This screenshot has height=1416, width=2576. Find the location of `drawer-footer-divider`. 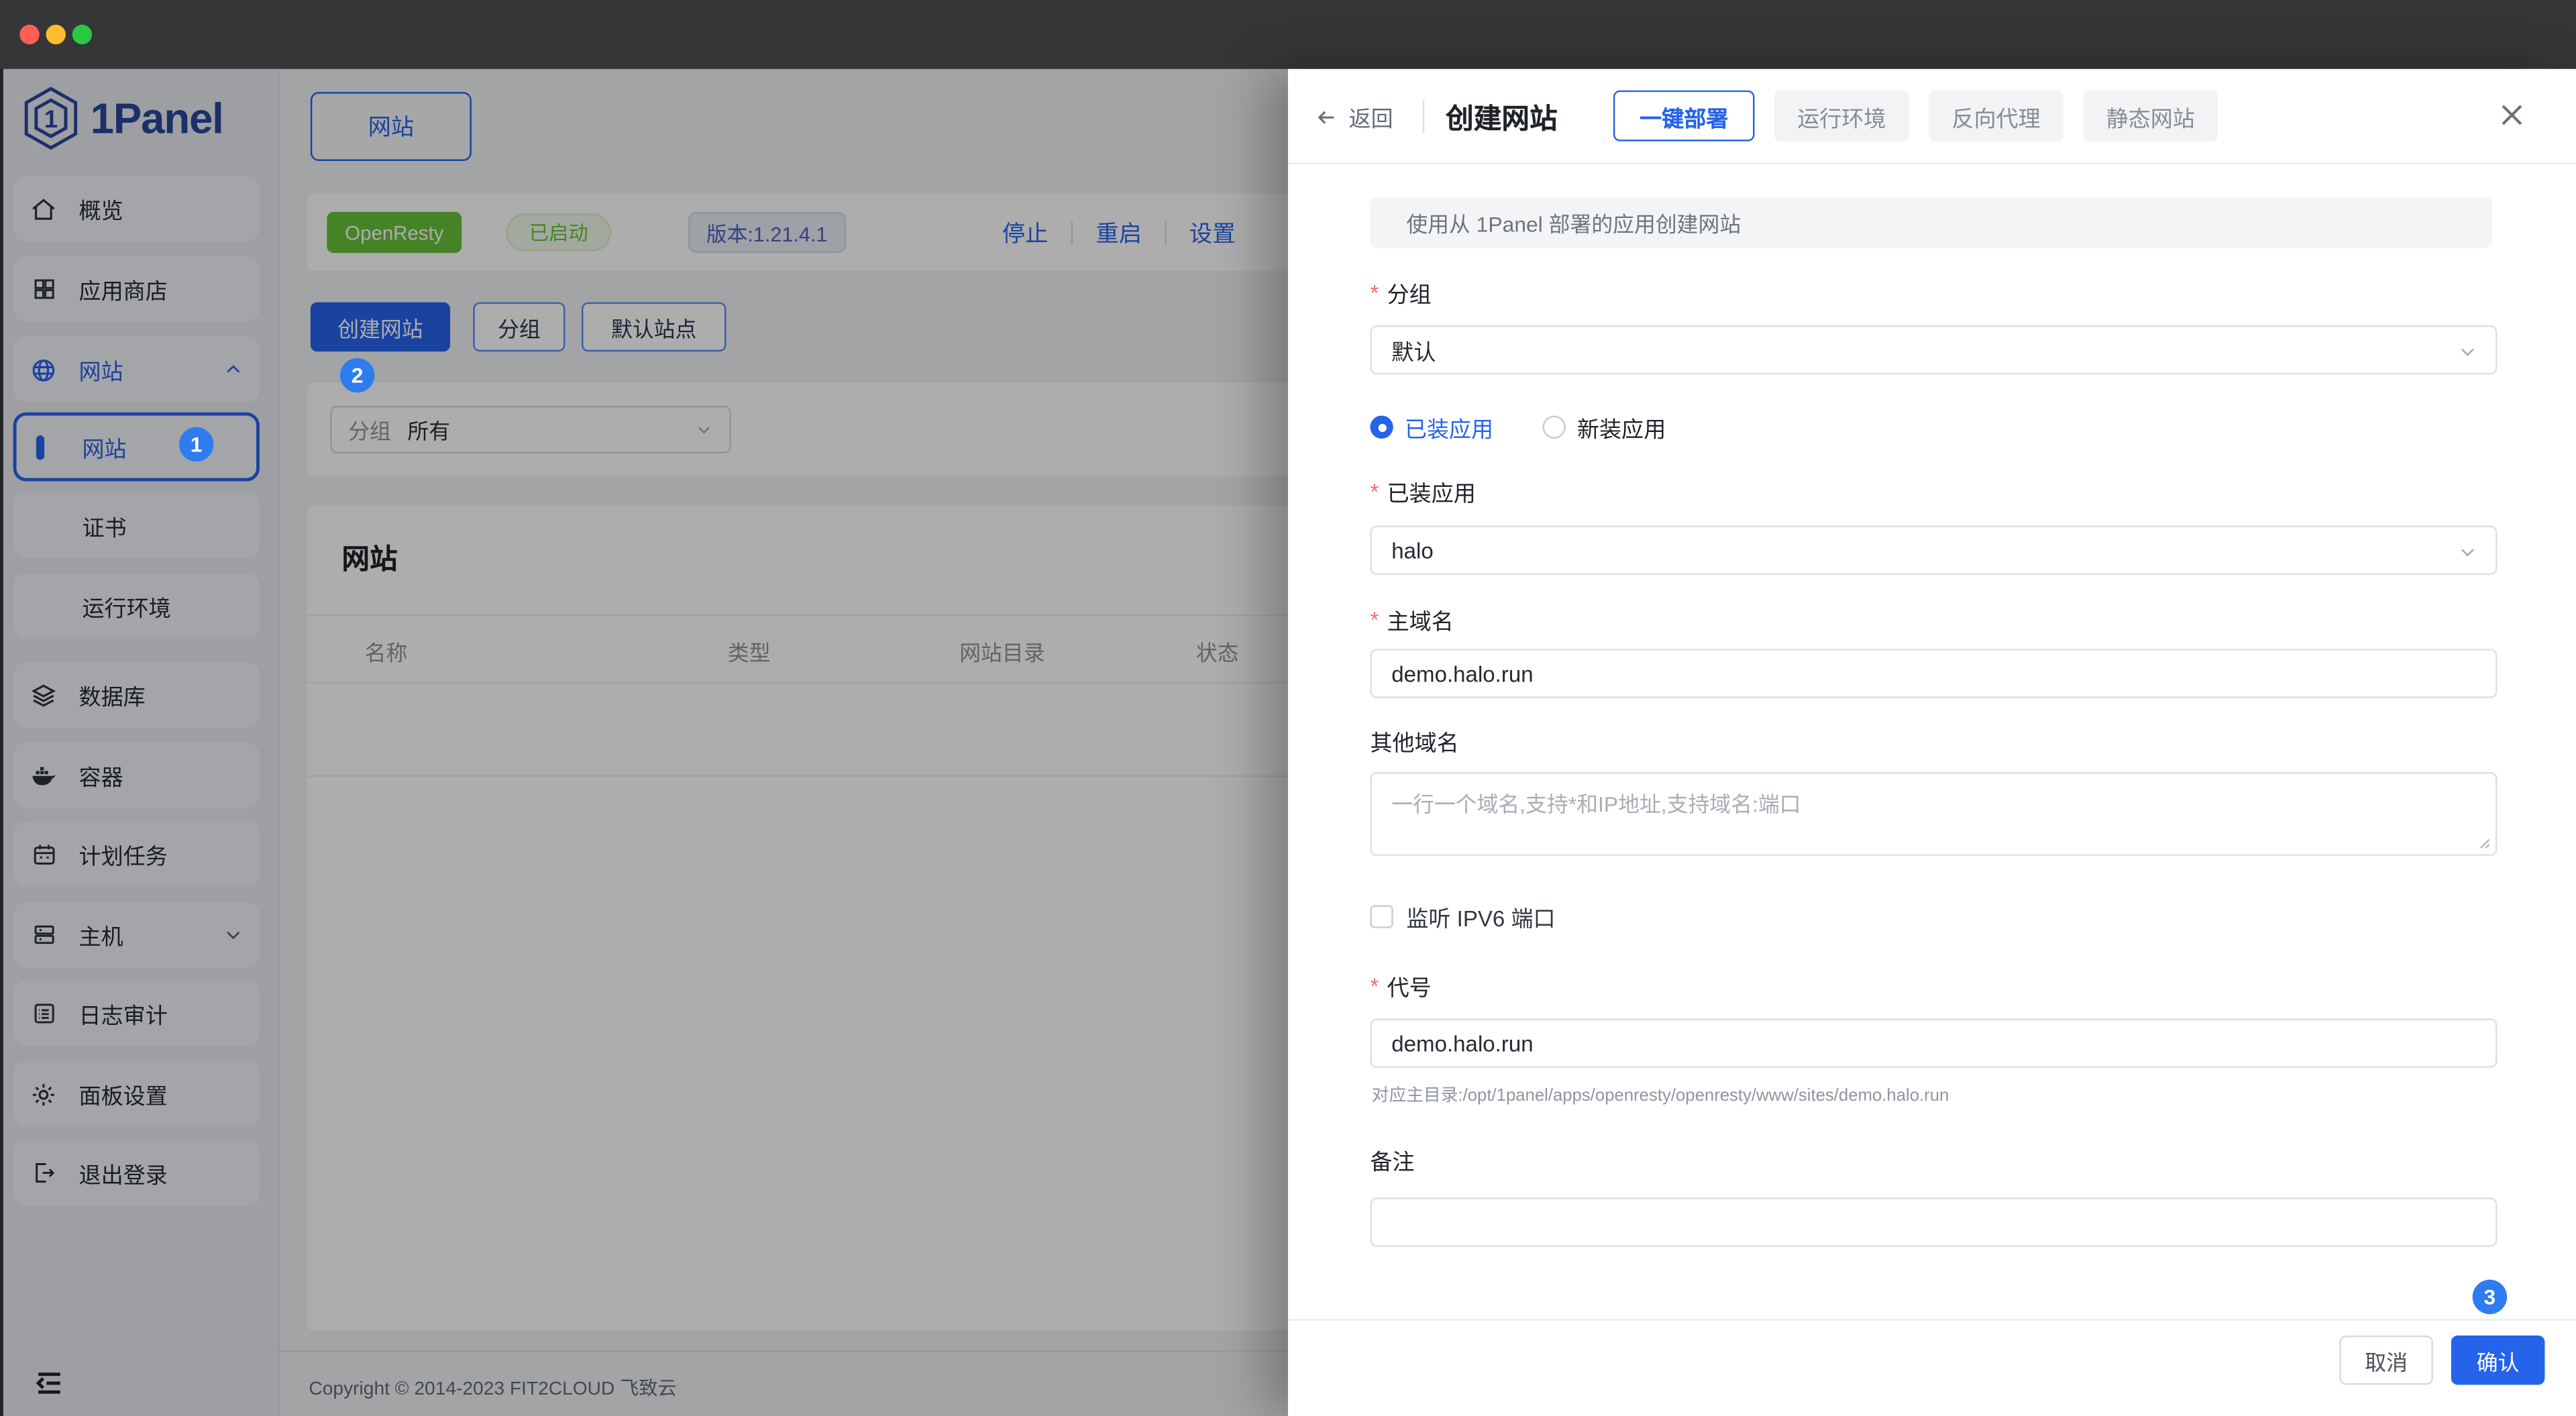

drawer-footer-divider is located at coordinates (1932, 1320).